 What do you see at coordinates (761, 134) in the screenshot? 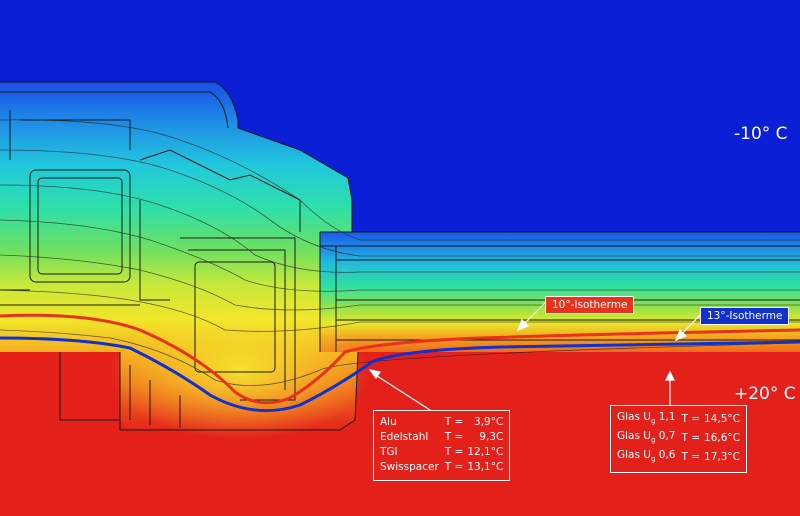
I see `outside-temperature-label: -10° C` at bounding box center [761, 134].